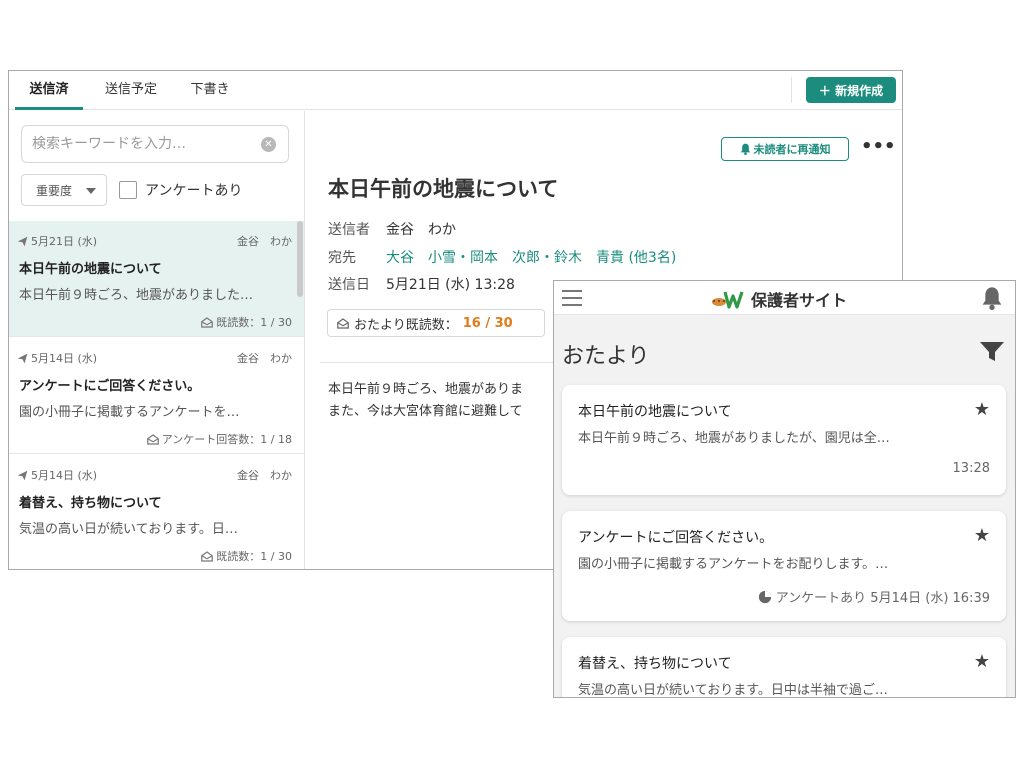 The height and width of the screenshot is (768, 1024). Describe the element at coordinates (421, 230) in the screenshot. I see `sender-value: 金谷 わか` at that location.